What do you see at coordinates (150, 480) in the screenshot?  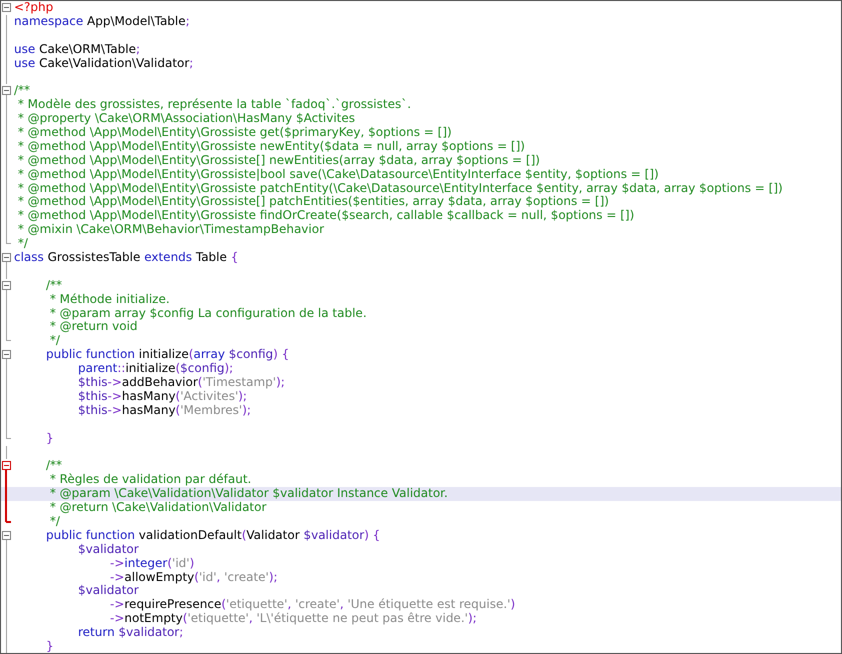 I see `code-line: * Règles de validation par défaut.` at bounding box center [150, 480].